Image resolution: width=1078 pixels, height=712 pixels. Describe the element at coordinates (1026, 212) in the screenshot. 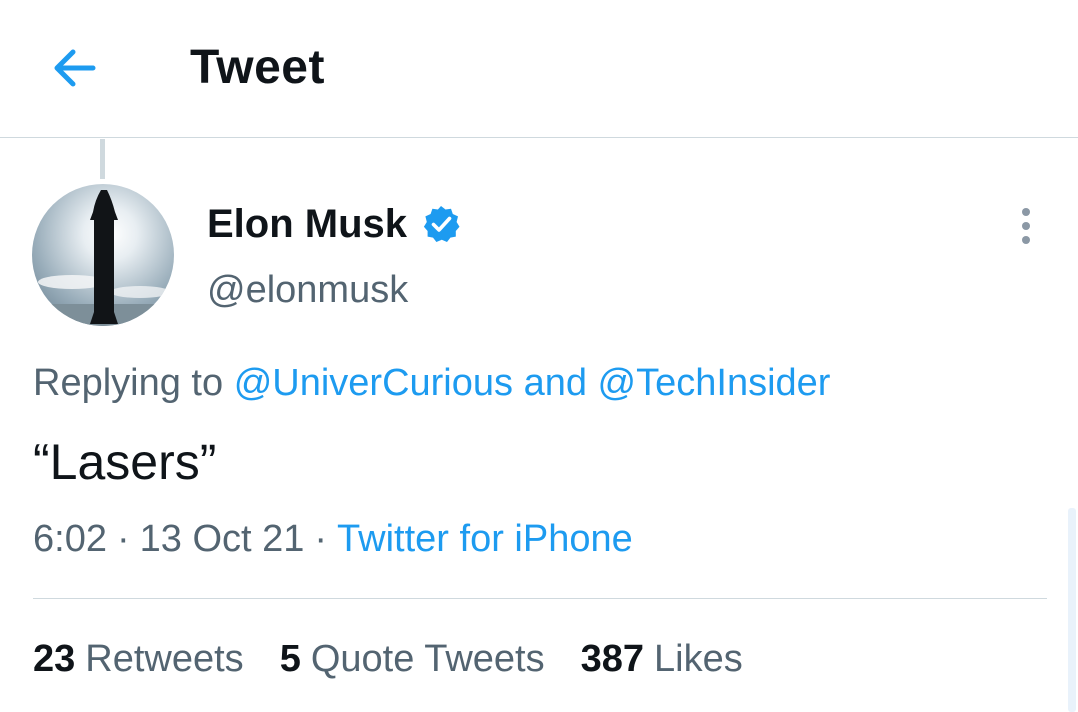

I see `more-vertical-icon` at that location.